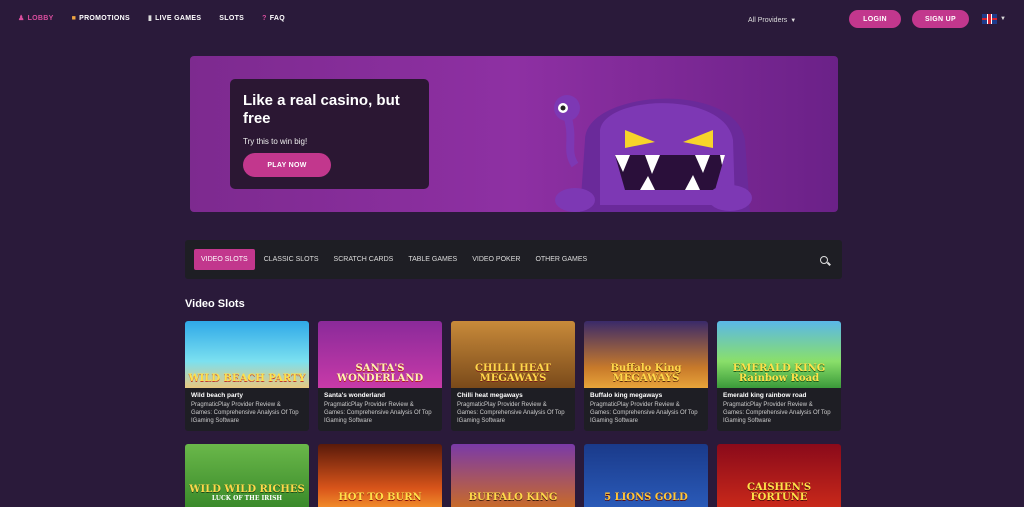 This screenshot has height=507, width=1024. What do you see at coordinates (779, 354) in the screenshot?
I see `game-thumbnail: EMERALD KING Rainbow Road` at bounding box center [779, 354].